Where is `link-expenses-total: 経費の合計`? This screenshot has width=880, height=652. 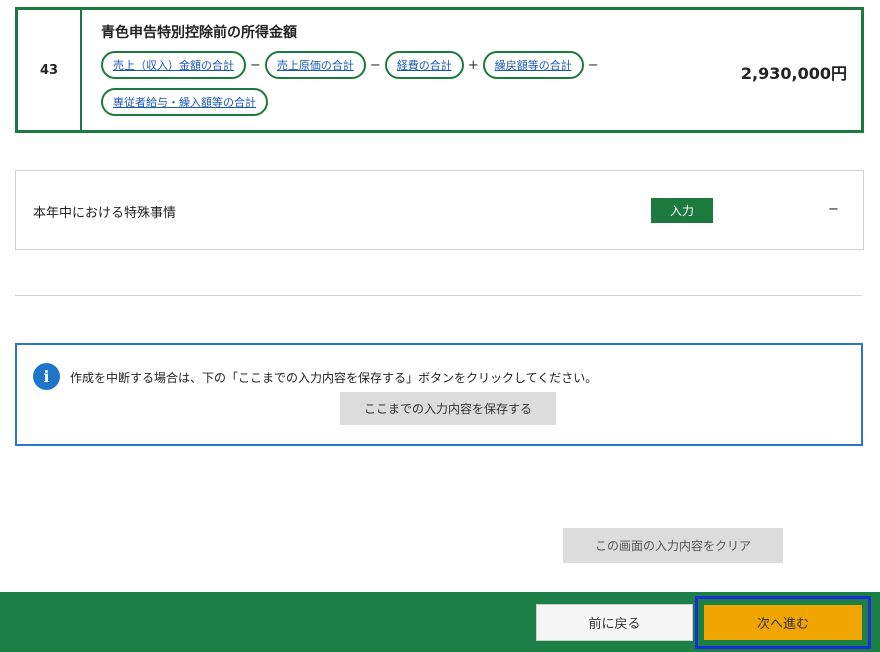
link-expenses-total: 経費の合計 is located at coordinates (424, 65).